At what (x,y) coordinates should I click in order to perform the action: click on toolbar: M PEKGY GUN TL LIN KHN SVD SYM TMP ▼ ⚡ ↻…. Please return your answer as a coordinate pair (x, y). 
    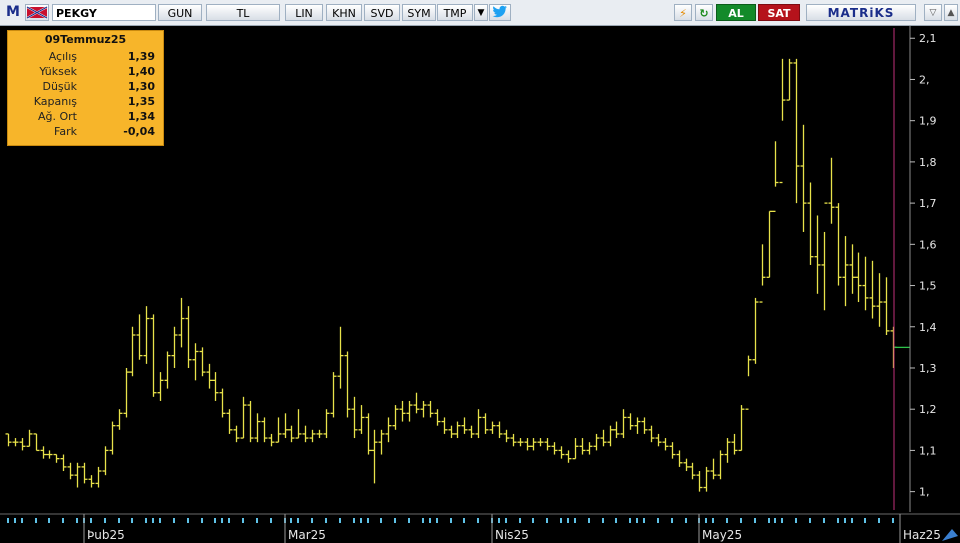
    Looking at the image, I should click on (480, 13).